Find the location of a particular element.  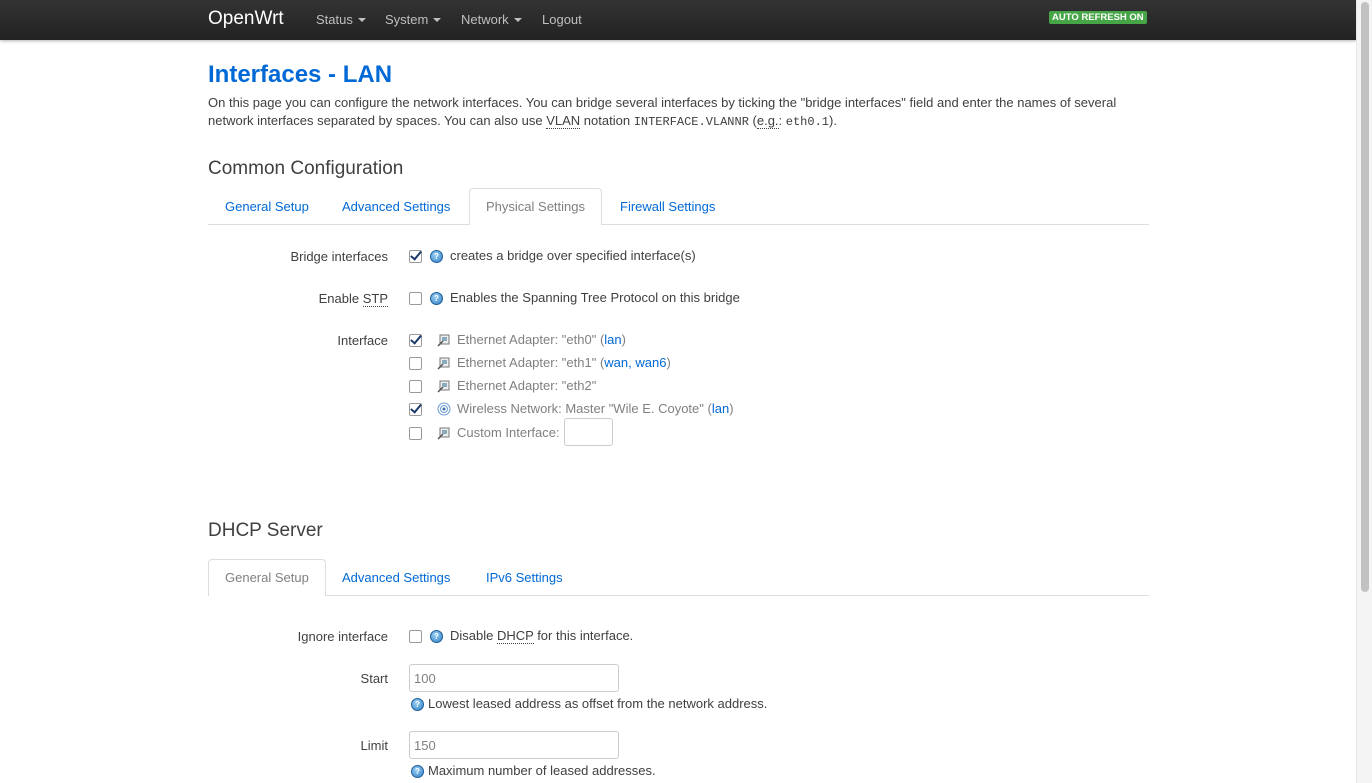

menu-system: System is located at coordinates (413, 19).